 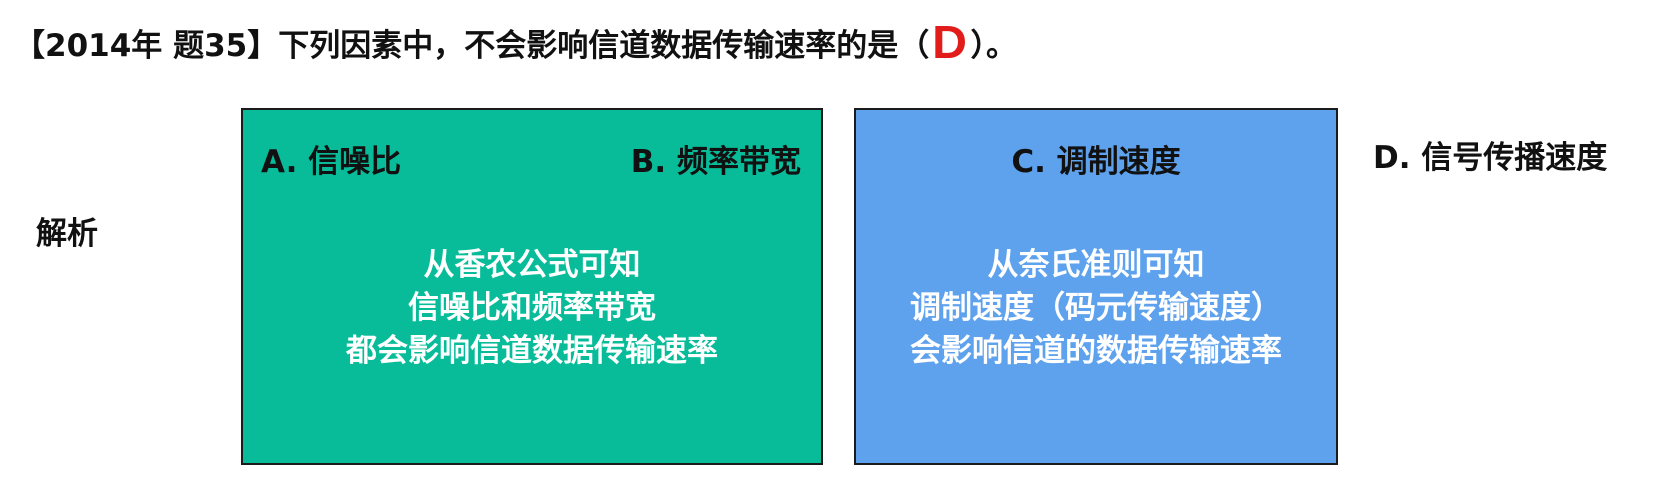 I want to click on nyquist-line-3: 会影响信道的数据传输速率, so click(x=1096, y=351).